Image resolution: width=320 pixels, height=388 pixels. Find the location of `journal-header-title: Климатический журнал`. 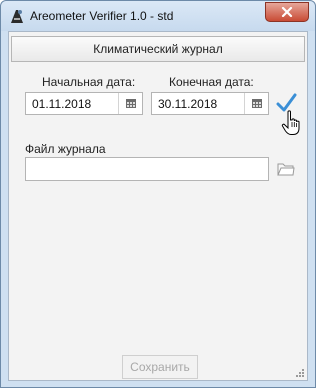

journal-header-title: Климатический журнал is located at coordinates (158, 49).